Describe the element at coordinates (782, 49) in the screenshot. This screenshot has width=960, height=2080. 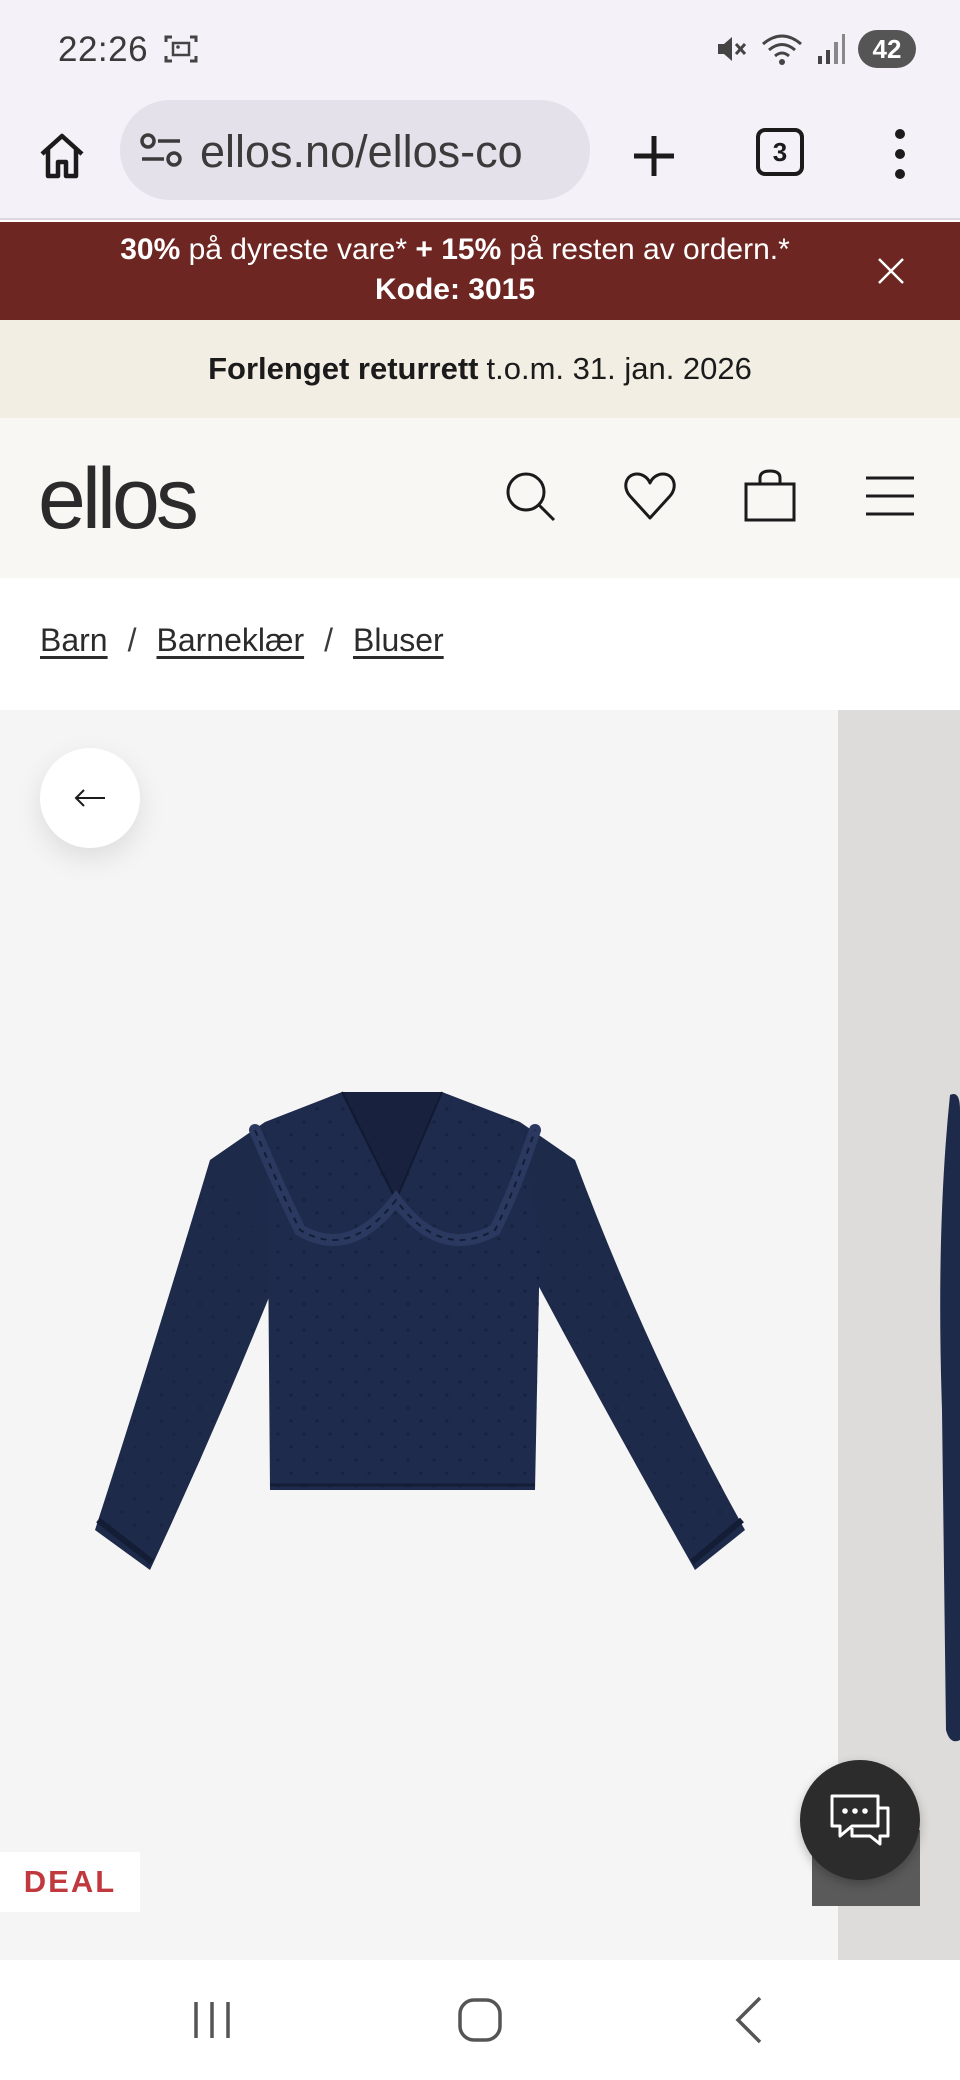
I see `wifi-icon` at that location.